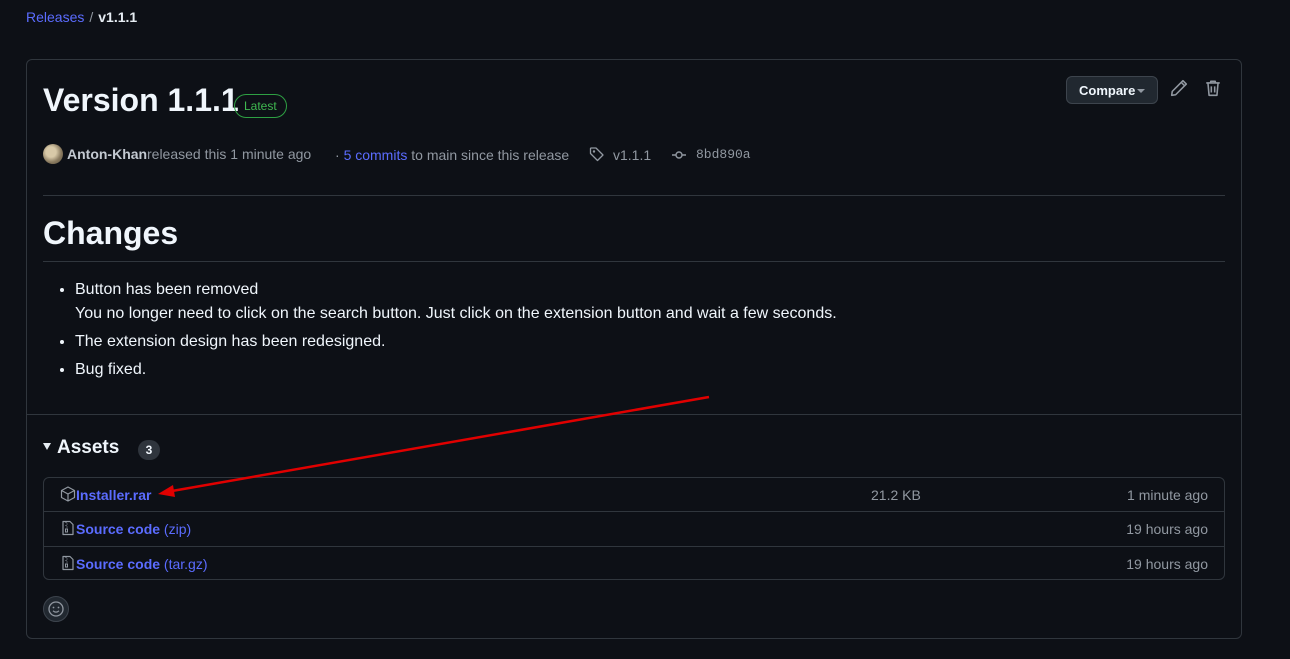  Describe the element at coordinates (1213, 88) in the screenshot. I see `trash-icon` at that location.